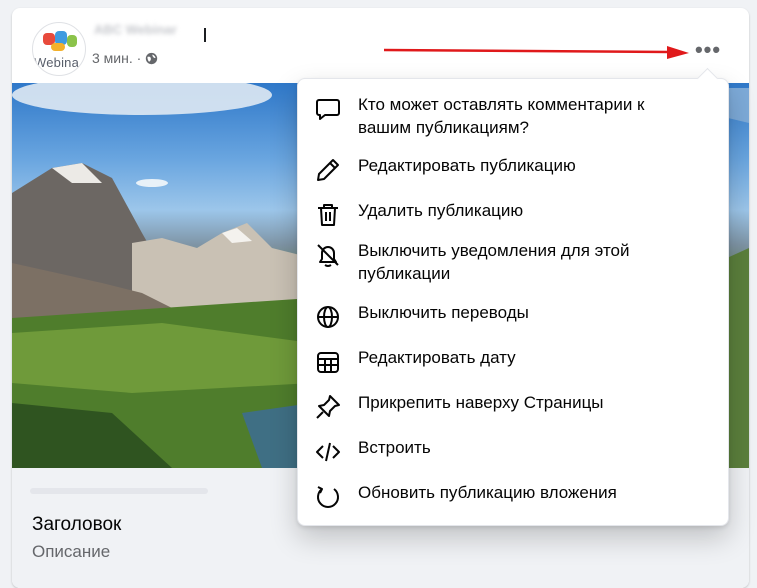  I want to click on menu-item-edit-post: Редактировать публикацию, so click(513, 169).